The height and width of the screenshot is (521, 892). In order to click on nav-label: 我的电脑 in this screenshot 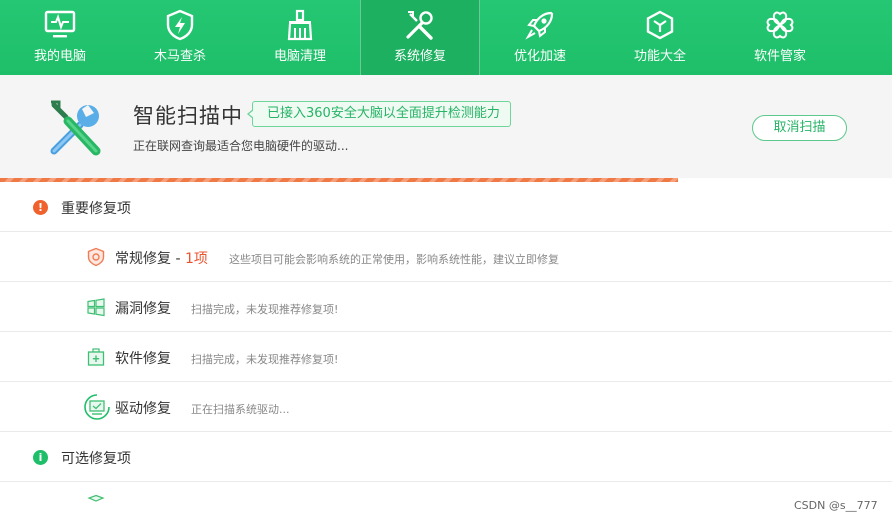, I will do `click(59, 56)`.